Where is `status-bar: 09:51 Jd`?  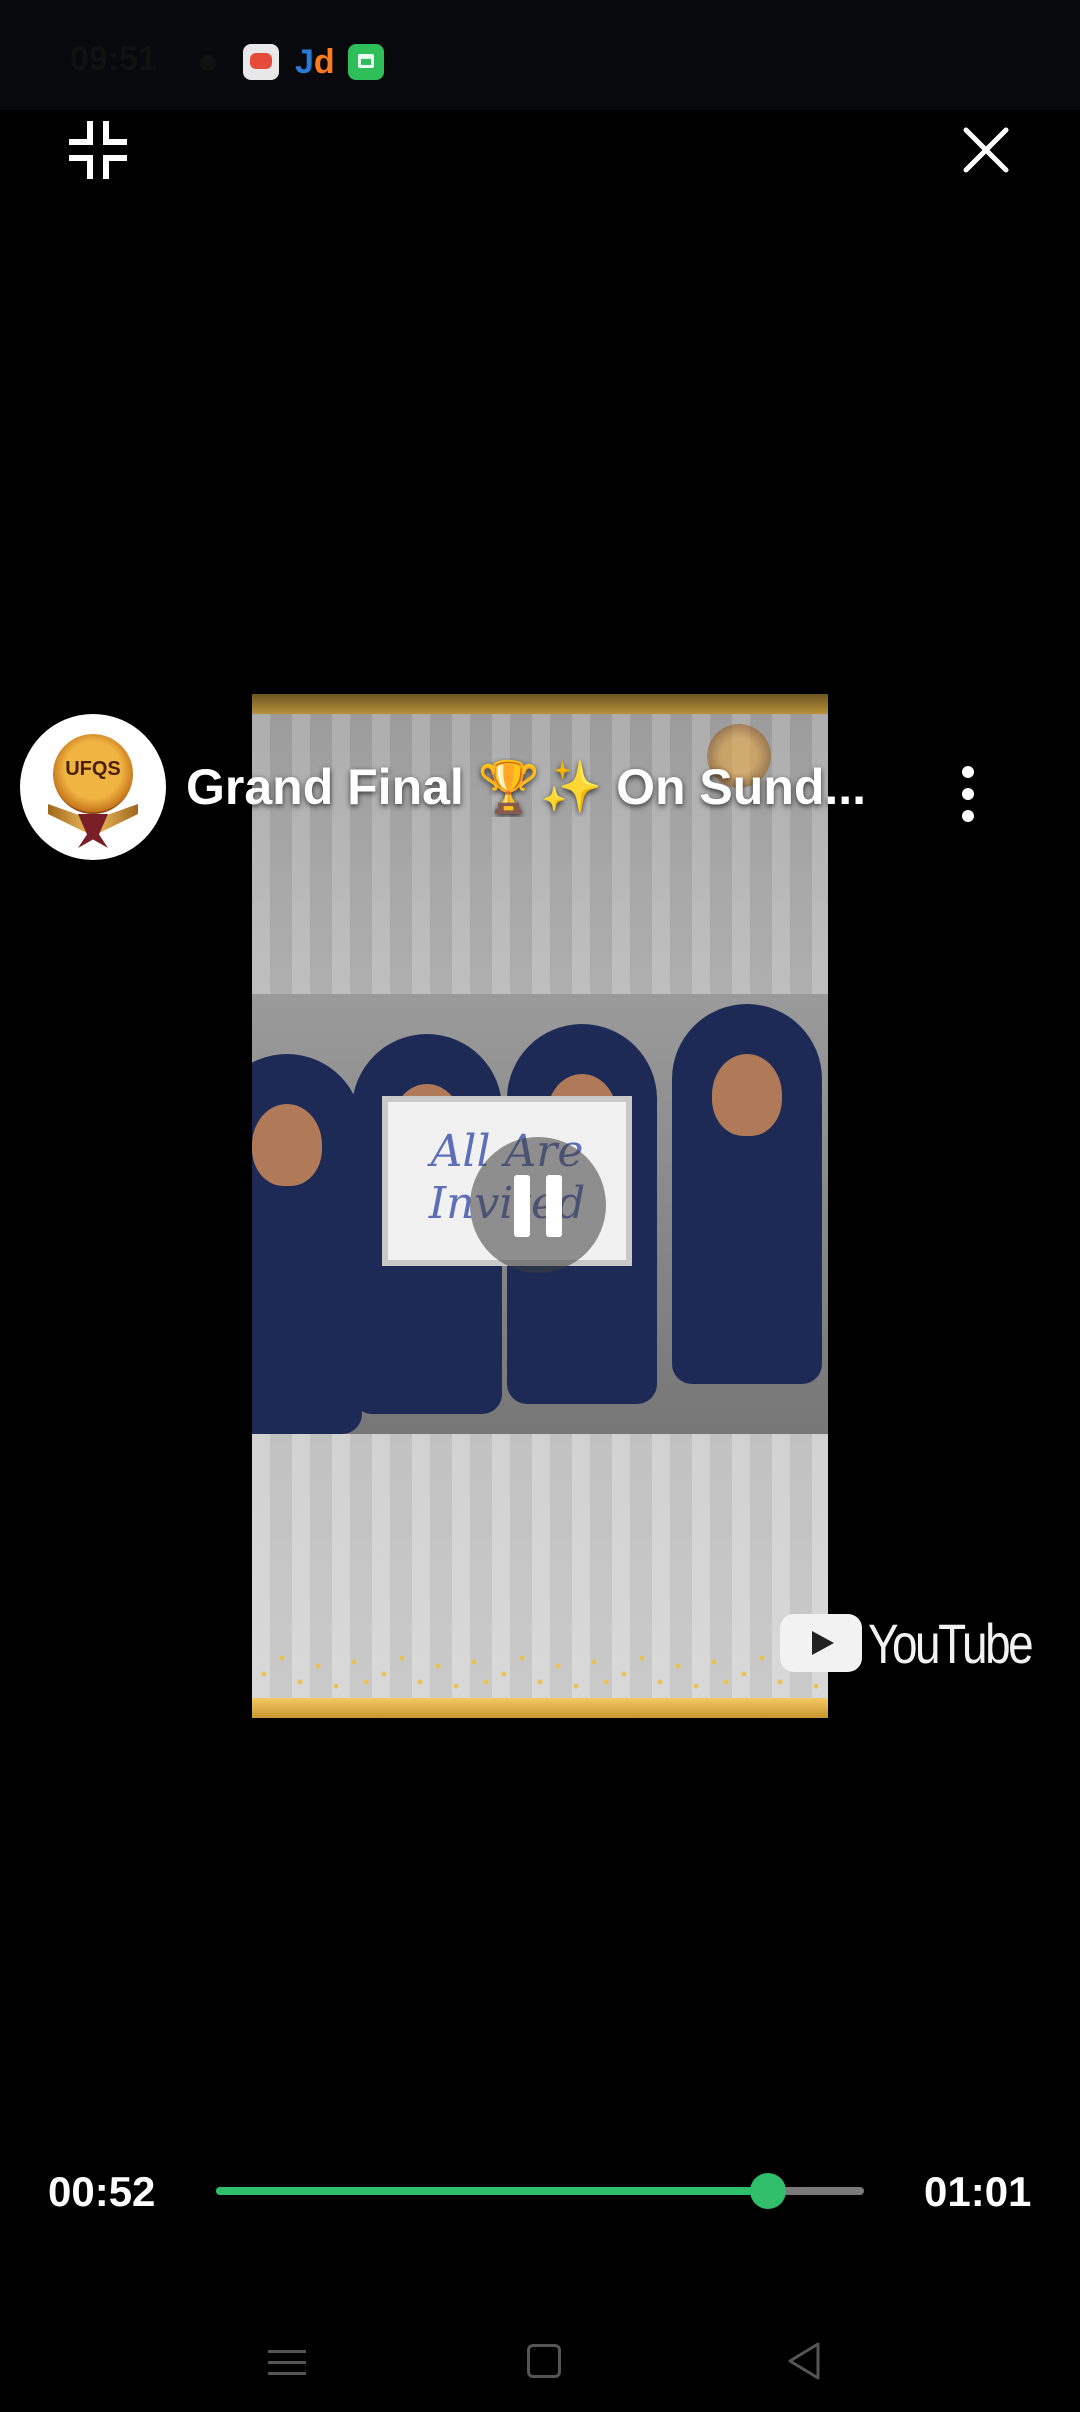
status-bar: 09:51 Jd is located at coordinates (540, 55).